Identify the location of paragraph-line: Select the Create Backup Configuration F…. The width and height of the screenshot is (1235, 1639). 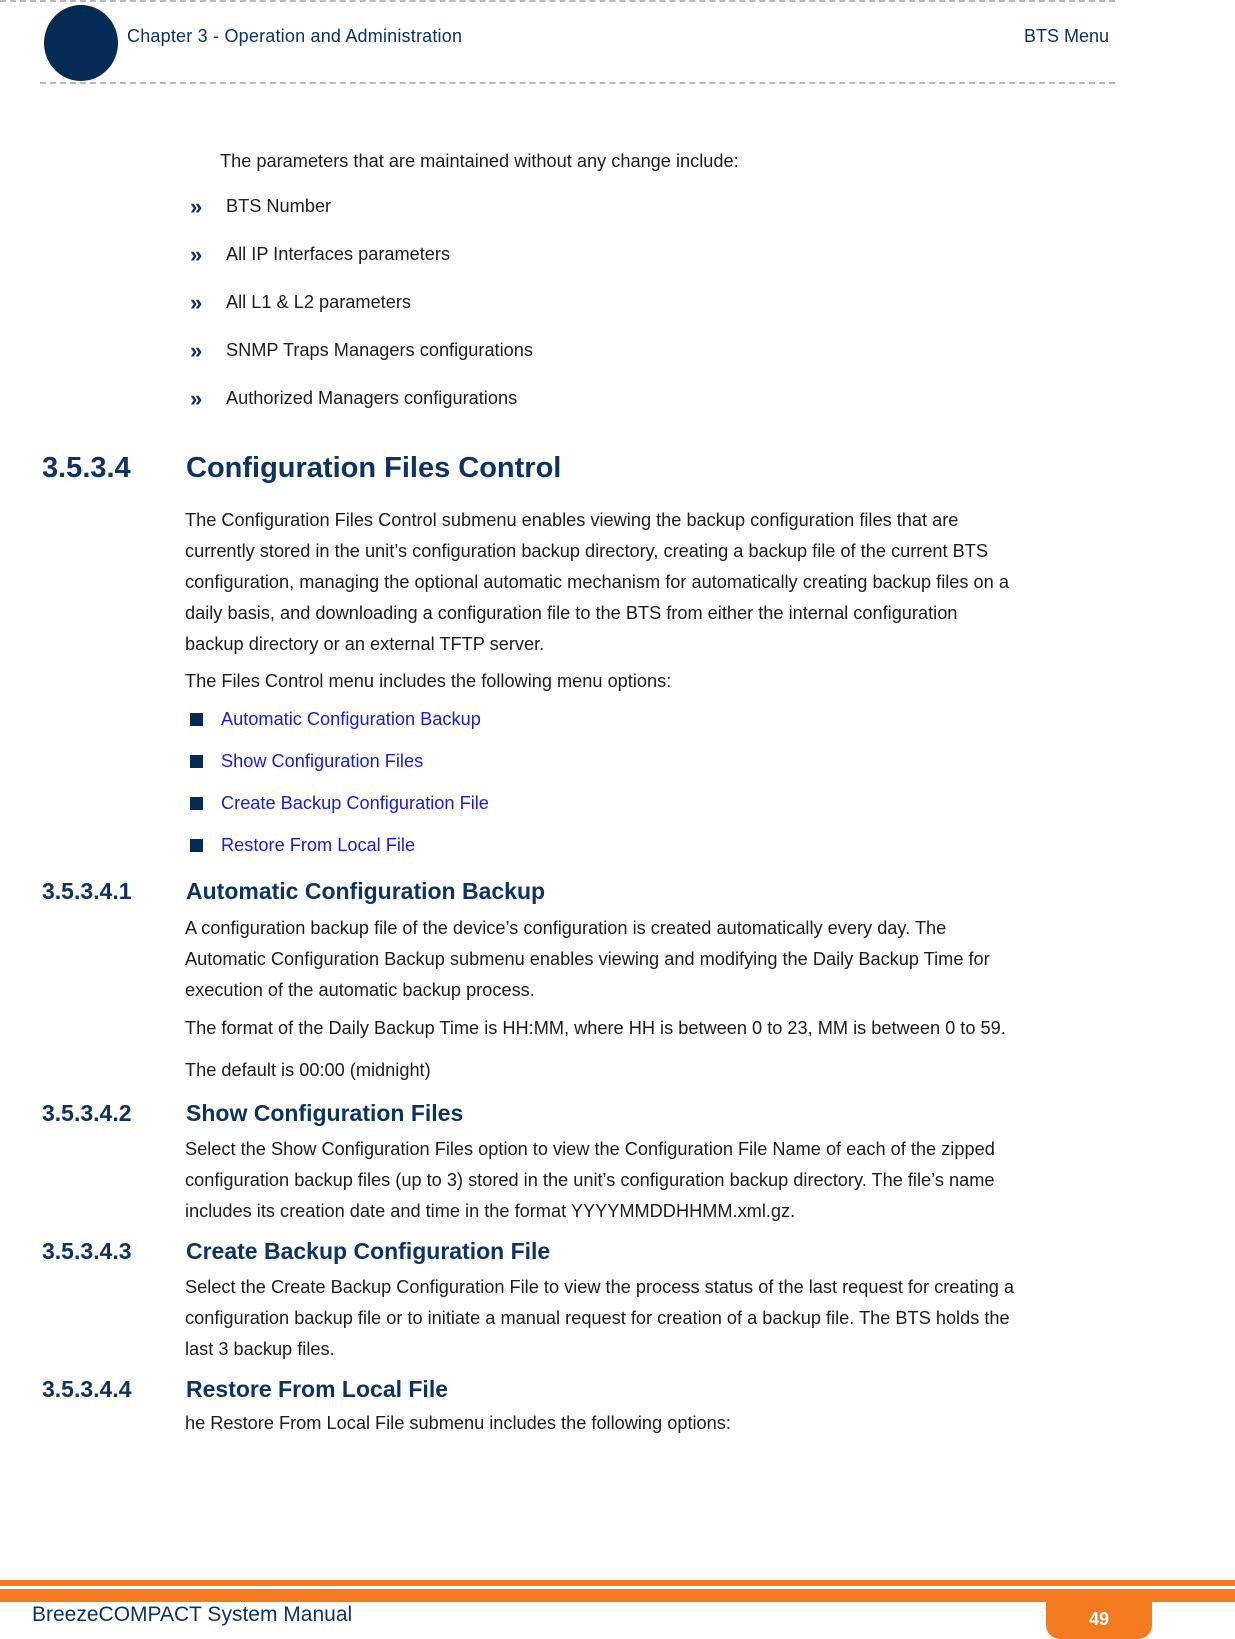
(599, 1287).